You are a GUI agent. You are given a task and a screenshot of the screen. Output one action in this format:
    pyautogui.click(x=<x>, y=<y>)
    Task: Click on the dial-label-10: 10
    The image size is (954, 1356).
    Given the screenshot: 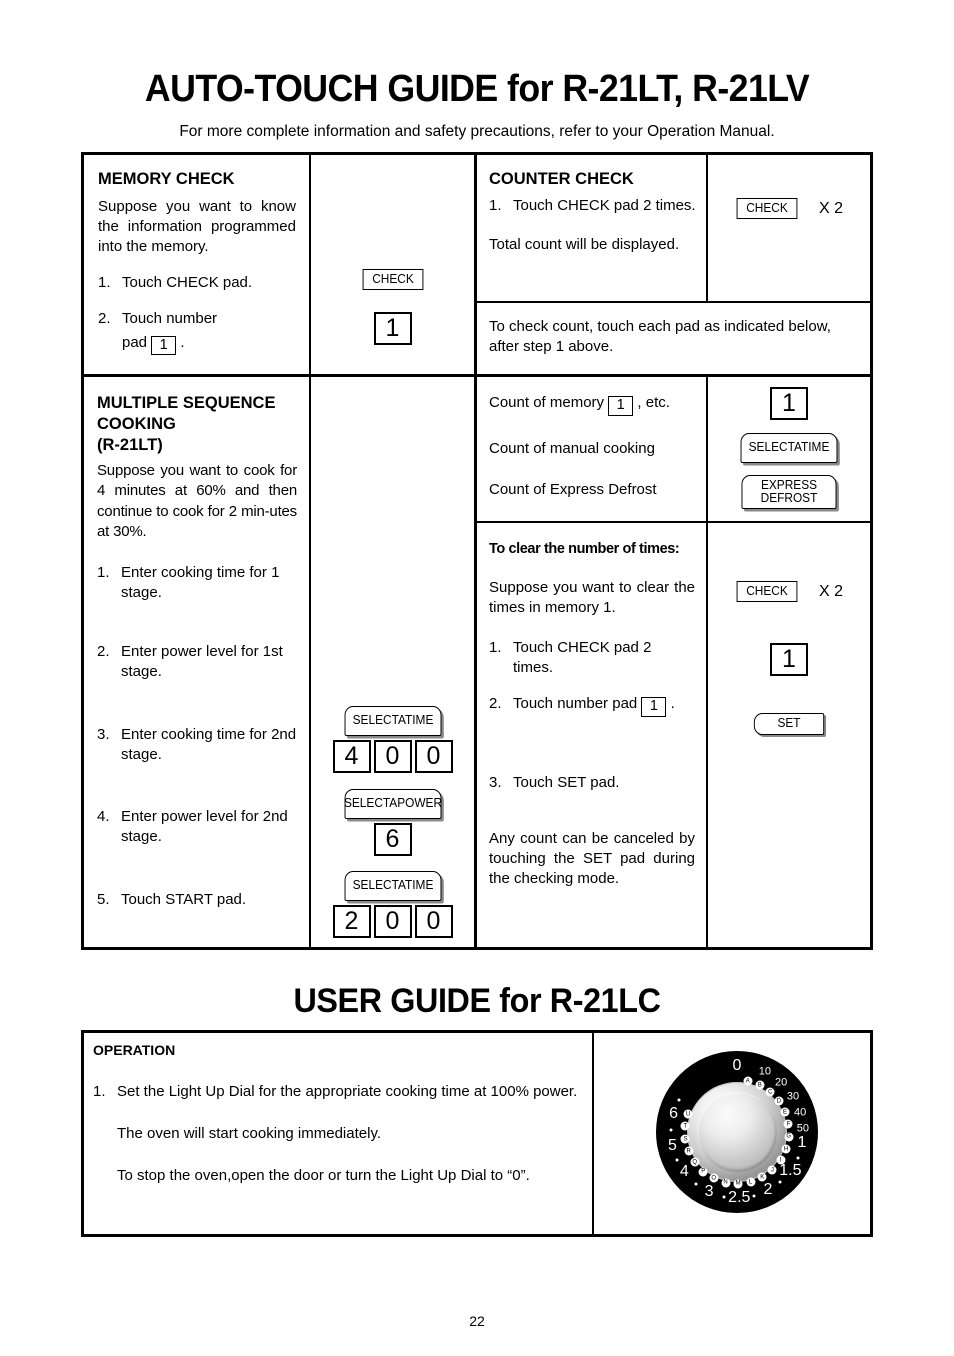 What is the action you would take?
    pyautogui.click(x=765, y=1071)
    